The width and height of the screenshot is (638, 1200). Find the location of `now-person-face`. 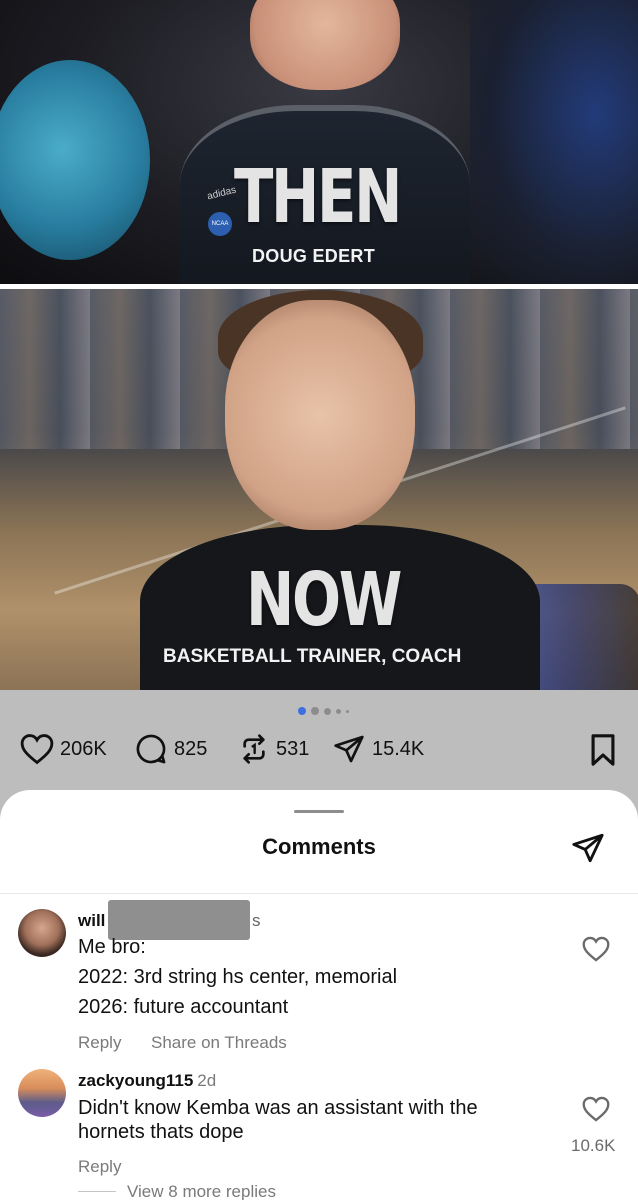

now-person-face is located at coordinates (320, 415).